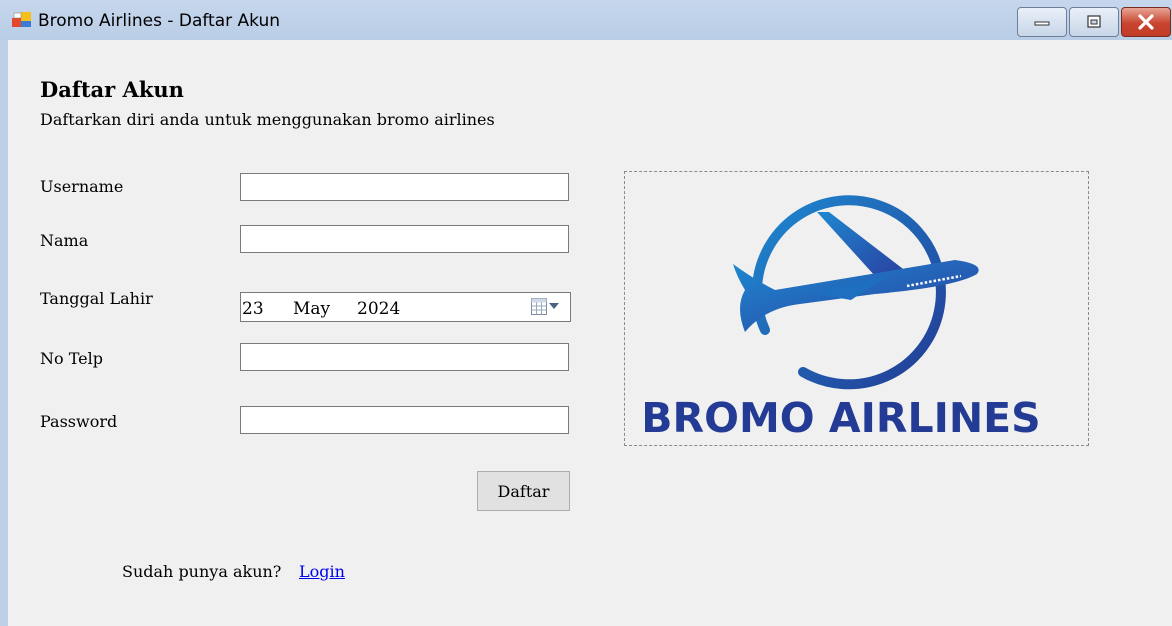 The image size is (1172, 626). What do you see at coordinates (539, 306) in the screenshot?
I see `calendar-icon` at bounding box center [539, 306].